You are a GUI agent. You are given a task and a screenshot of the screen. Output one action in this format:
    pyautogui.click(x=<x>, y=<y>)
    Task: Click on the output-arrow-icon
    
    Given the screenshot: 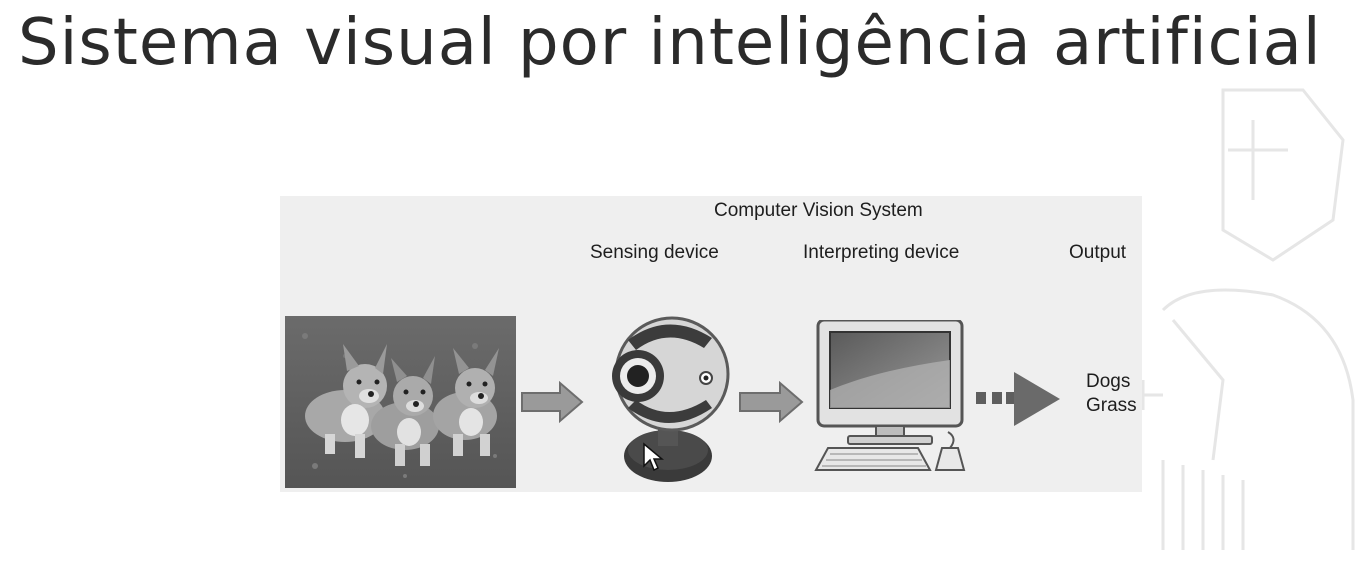 What is the action you would take?
    pyautogui.click(x=1018, y=399)
    